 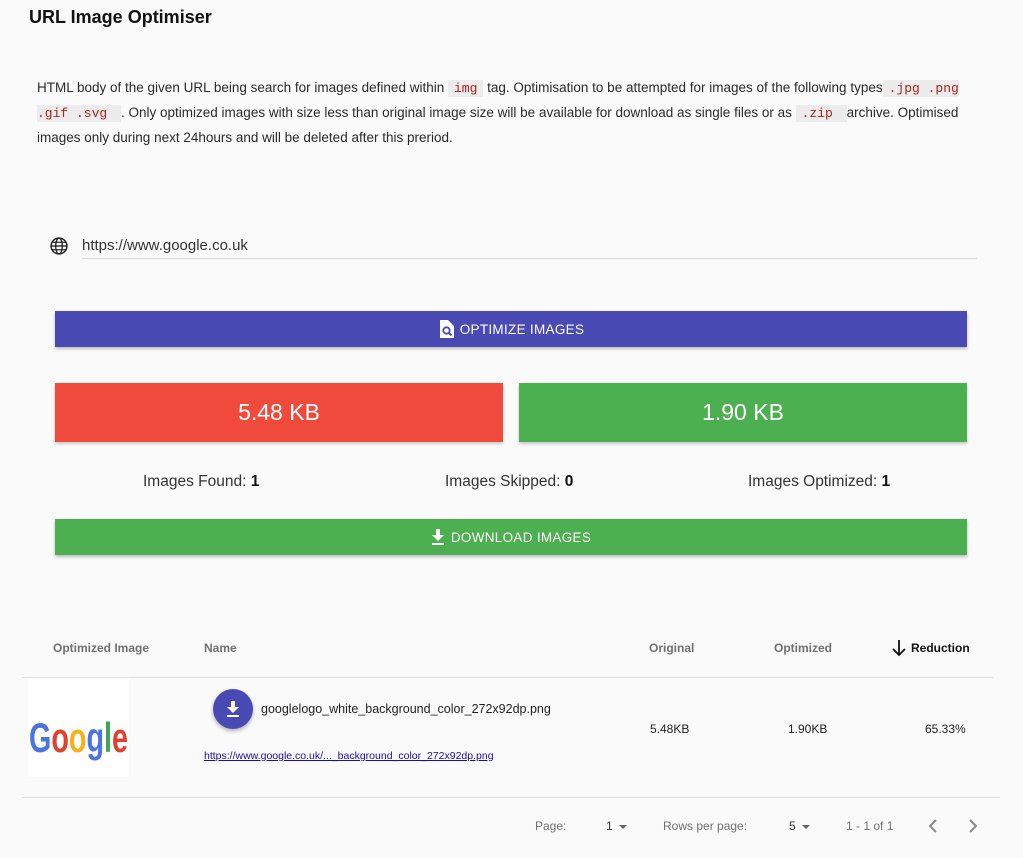 I want to click on images-skipped-stat: Images Skipped: 0, so click(x=509, y=482).